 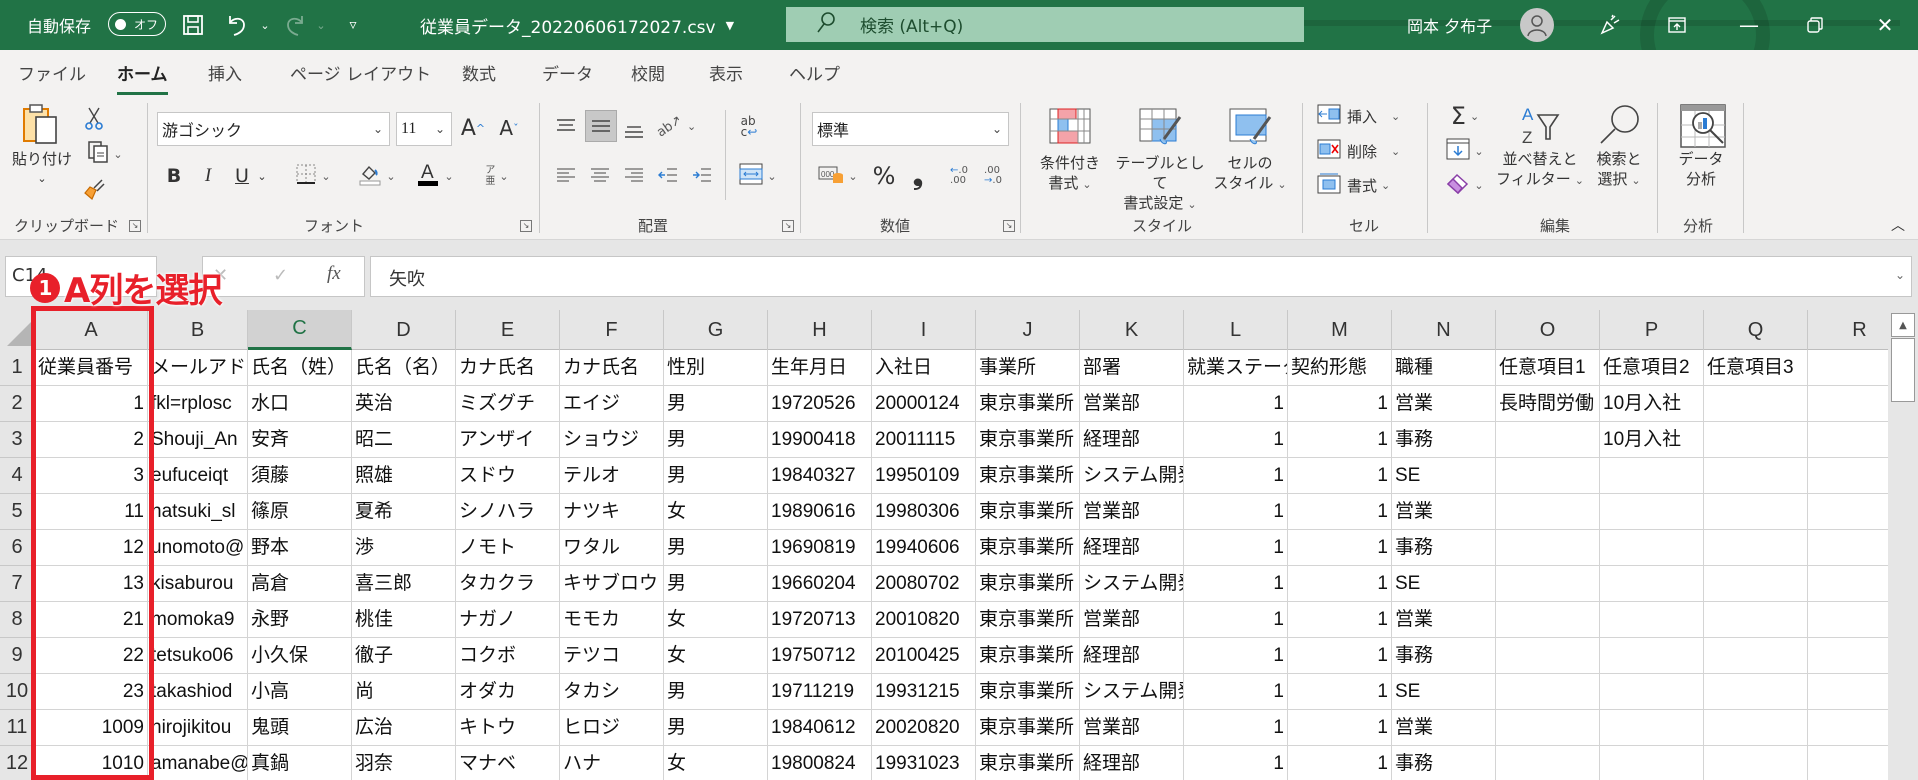 I want to click on table-cell: 2, so click(x=91, y=440).